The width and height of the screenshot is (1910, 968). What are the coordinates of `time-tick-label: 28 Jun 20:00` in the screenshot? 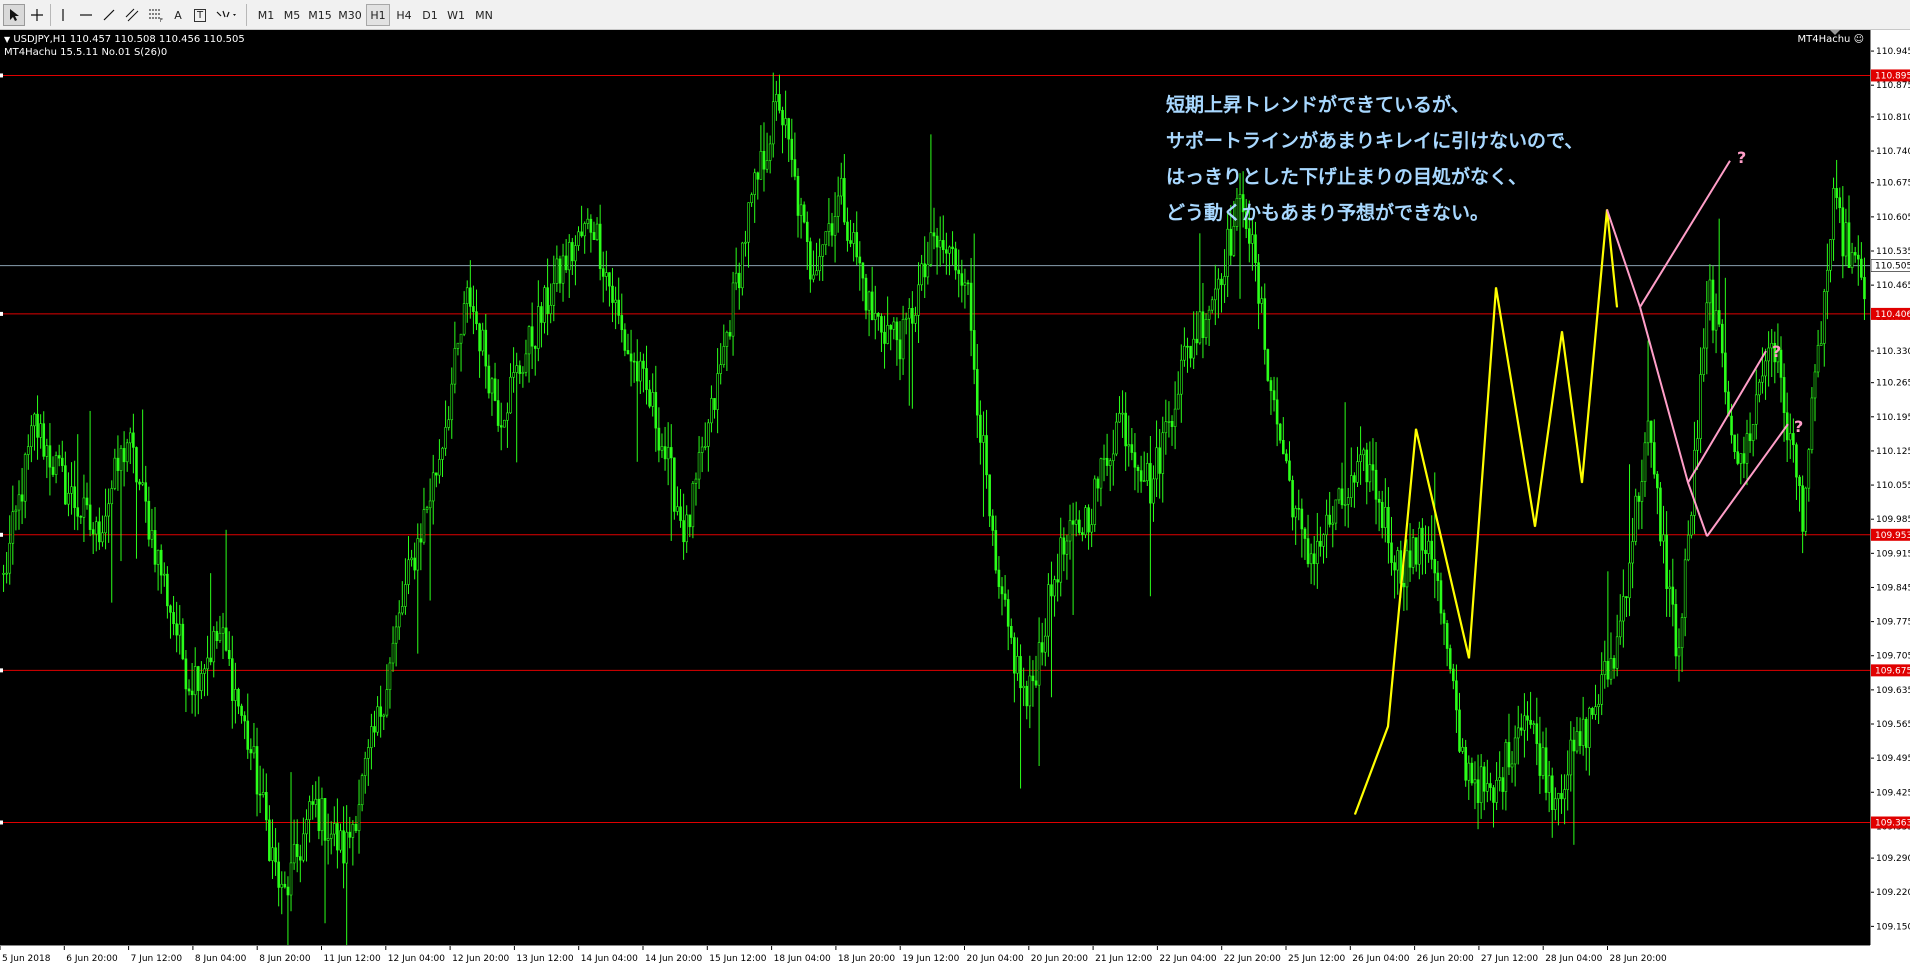 It's located at (1638, 959).